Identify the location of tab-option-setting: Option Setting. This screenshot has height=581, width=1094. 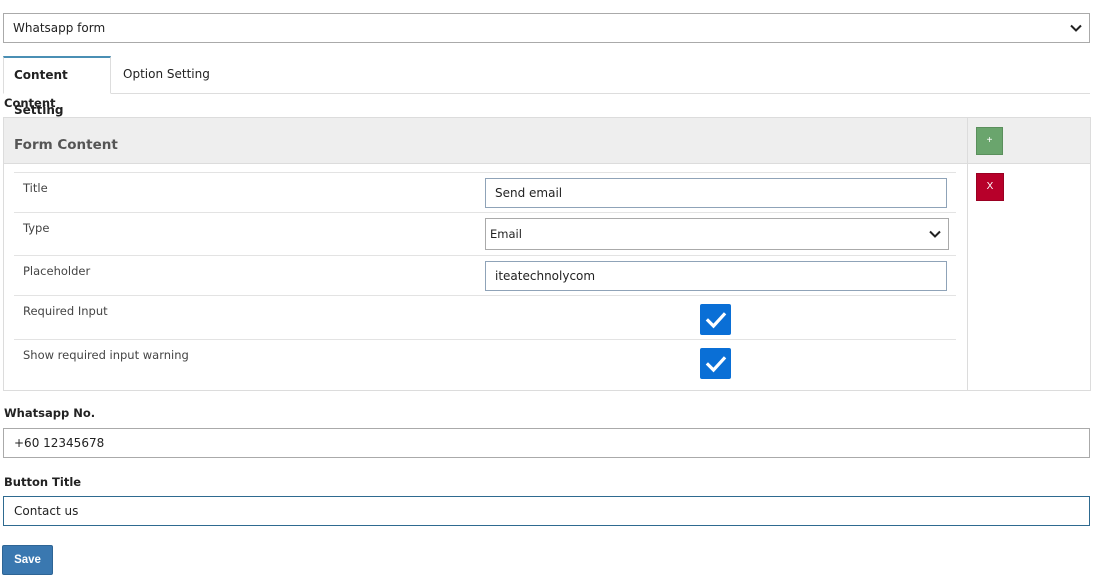
(166, 75).